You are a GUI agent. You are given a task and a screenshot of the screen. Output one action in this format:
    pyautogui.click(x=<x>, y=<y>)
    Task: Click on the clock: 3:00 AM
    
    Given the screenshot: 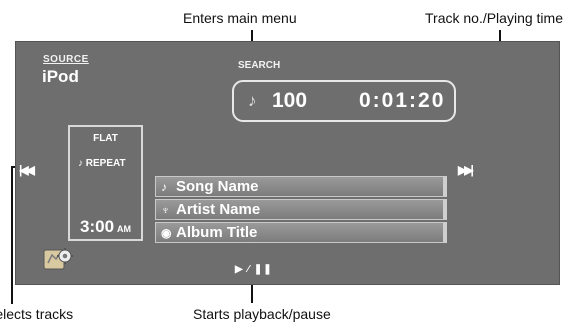 What is the action you would take?
    pyautogui.click(x=105, y=227)
    